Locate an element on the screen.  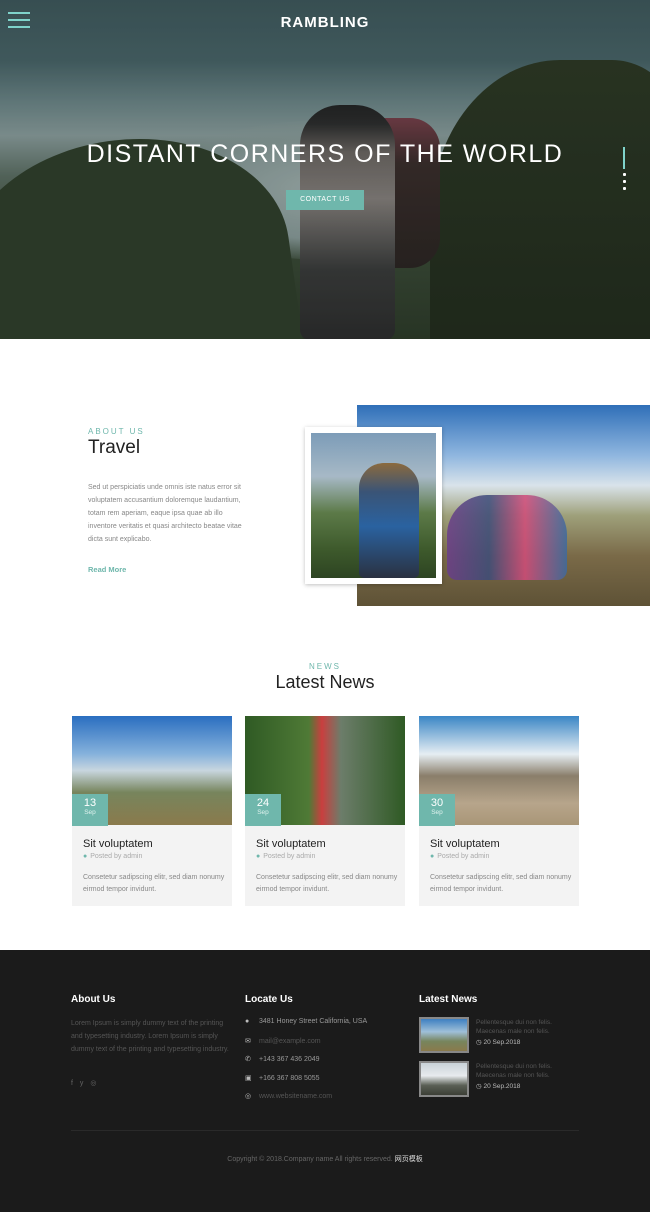
photo-hiker is located at coordinates (389, 520).